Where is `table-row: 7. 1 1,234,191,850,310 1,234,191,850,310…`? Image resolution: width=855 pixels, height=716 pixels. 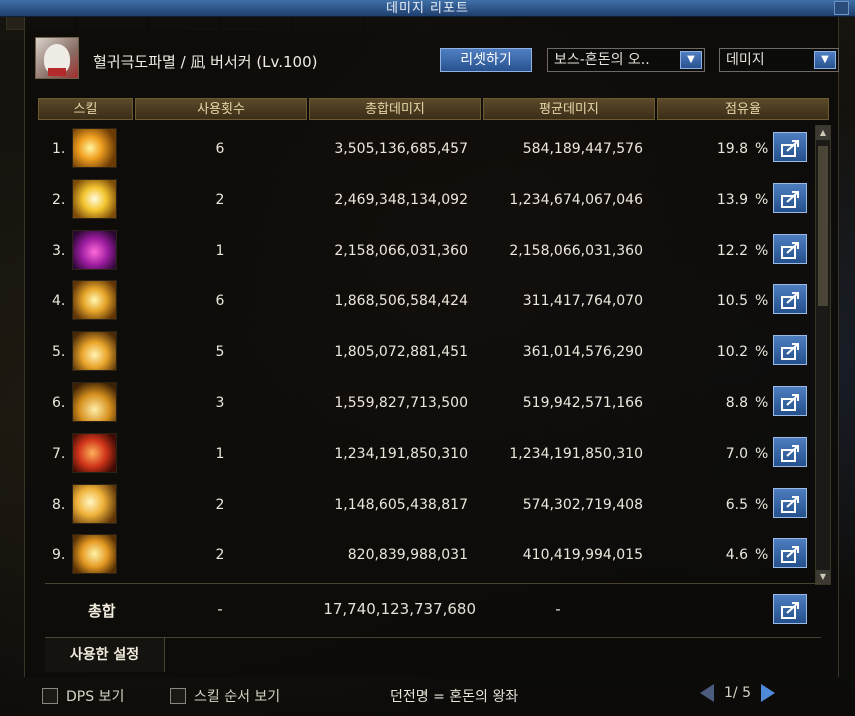 table-row: 7. 1 1,234,191,850,310 1,234,191,850,310… is located at coordinates (428, 453).